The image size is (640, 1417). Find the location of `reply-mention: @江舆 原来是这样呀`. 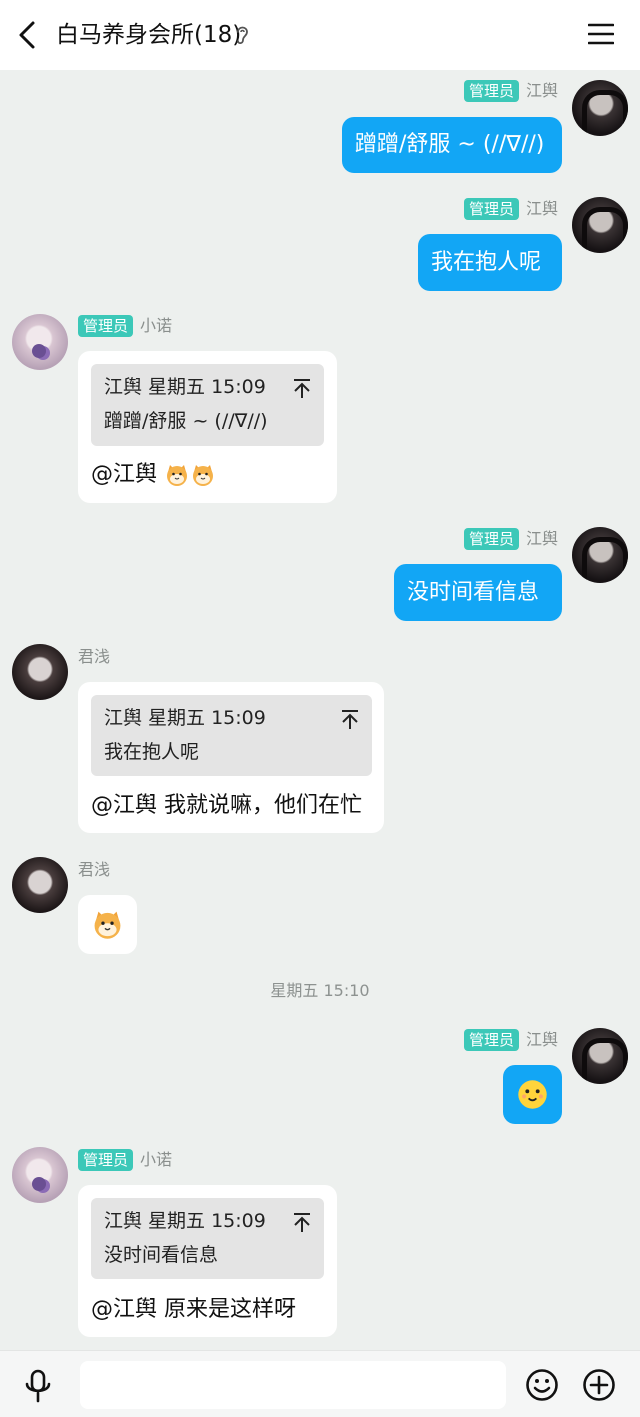

reply-mention: @江舆 原来是这样呀 is located at coordinates (193, 1309).